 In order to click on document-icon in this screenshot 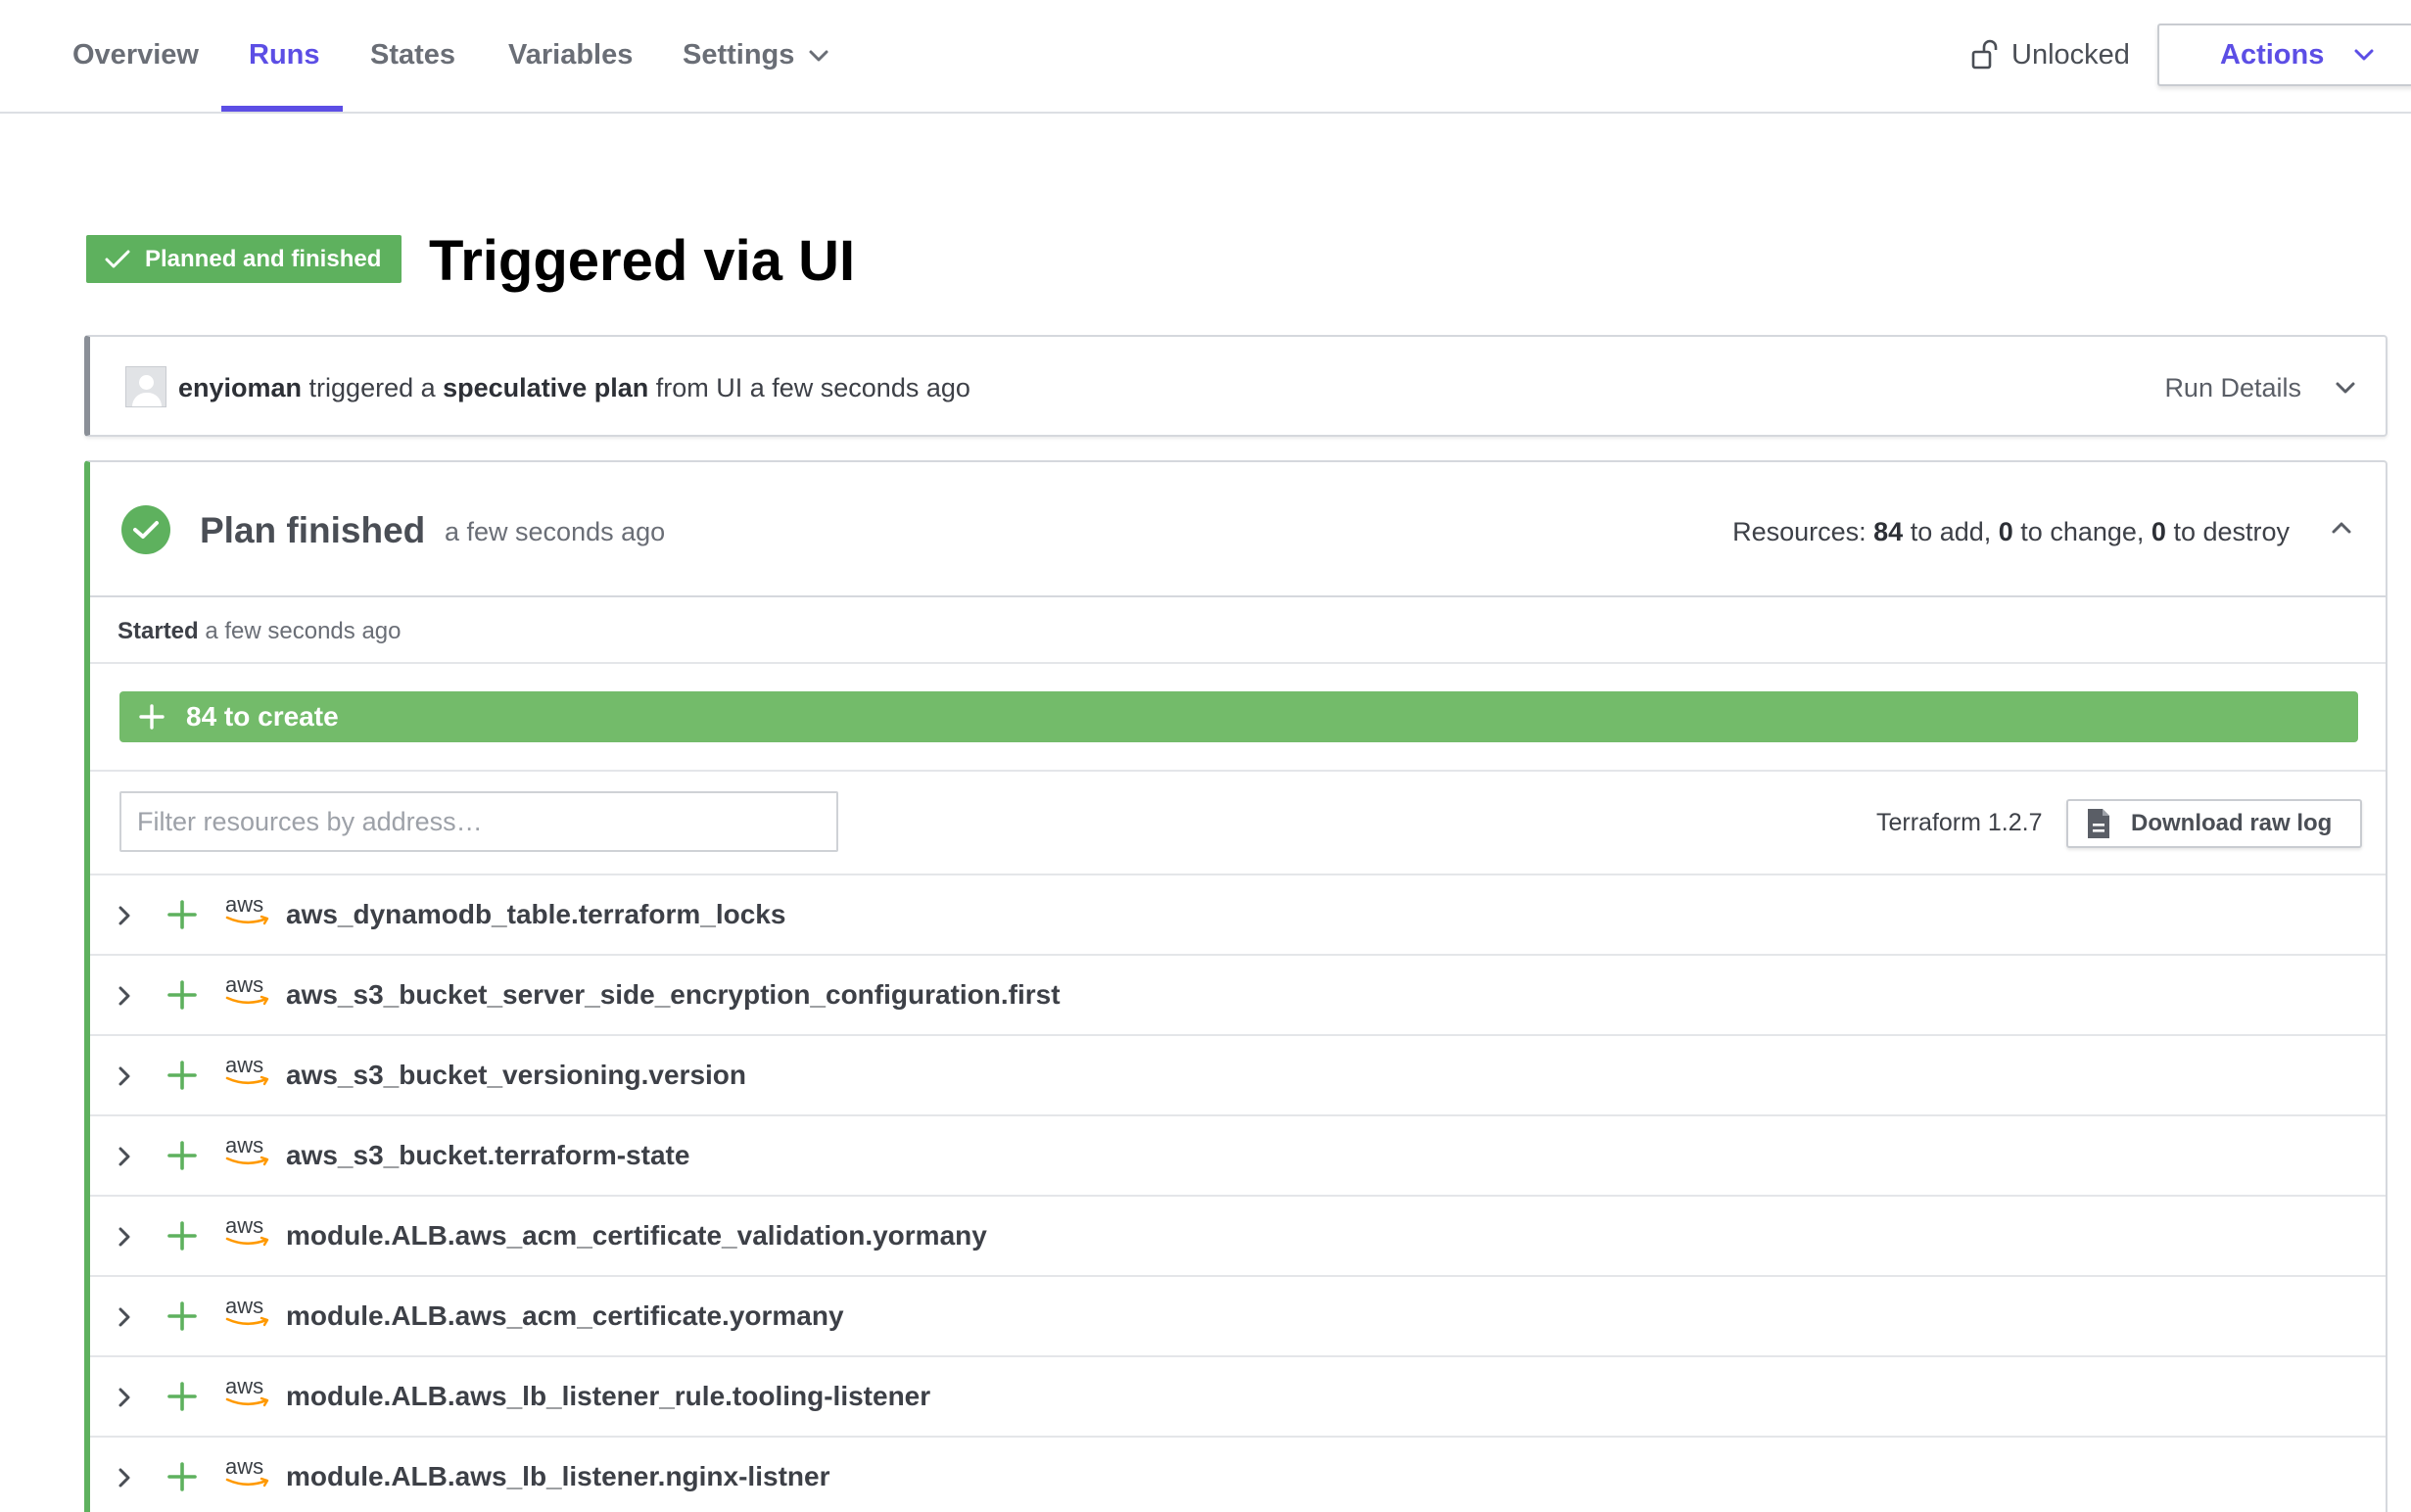, I will do `click(2098, 823)`.